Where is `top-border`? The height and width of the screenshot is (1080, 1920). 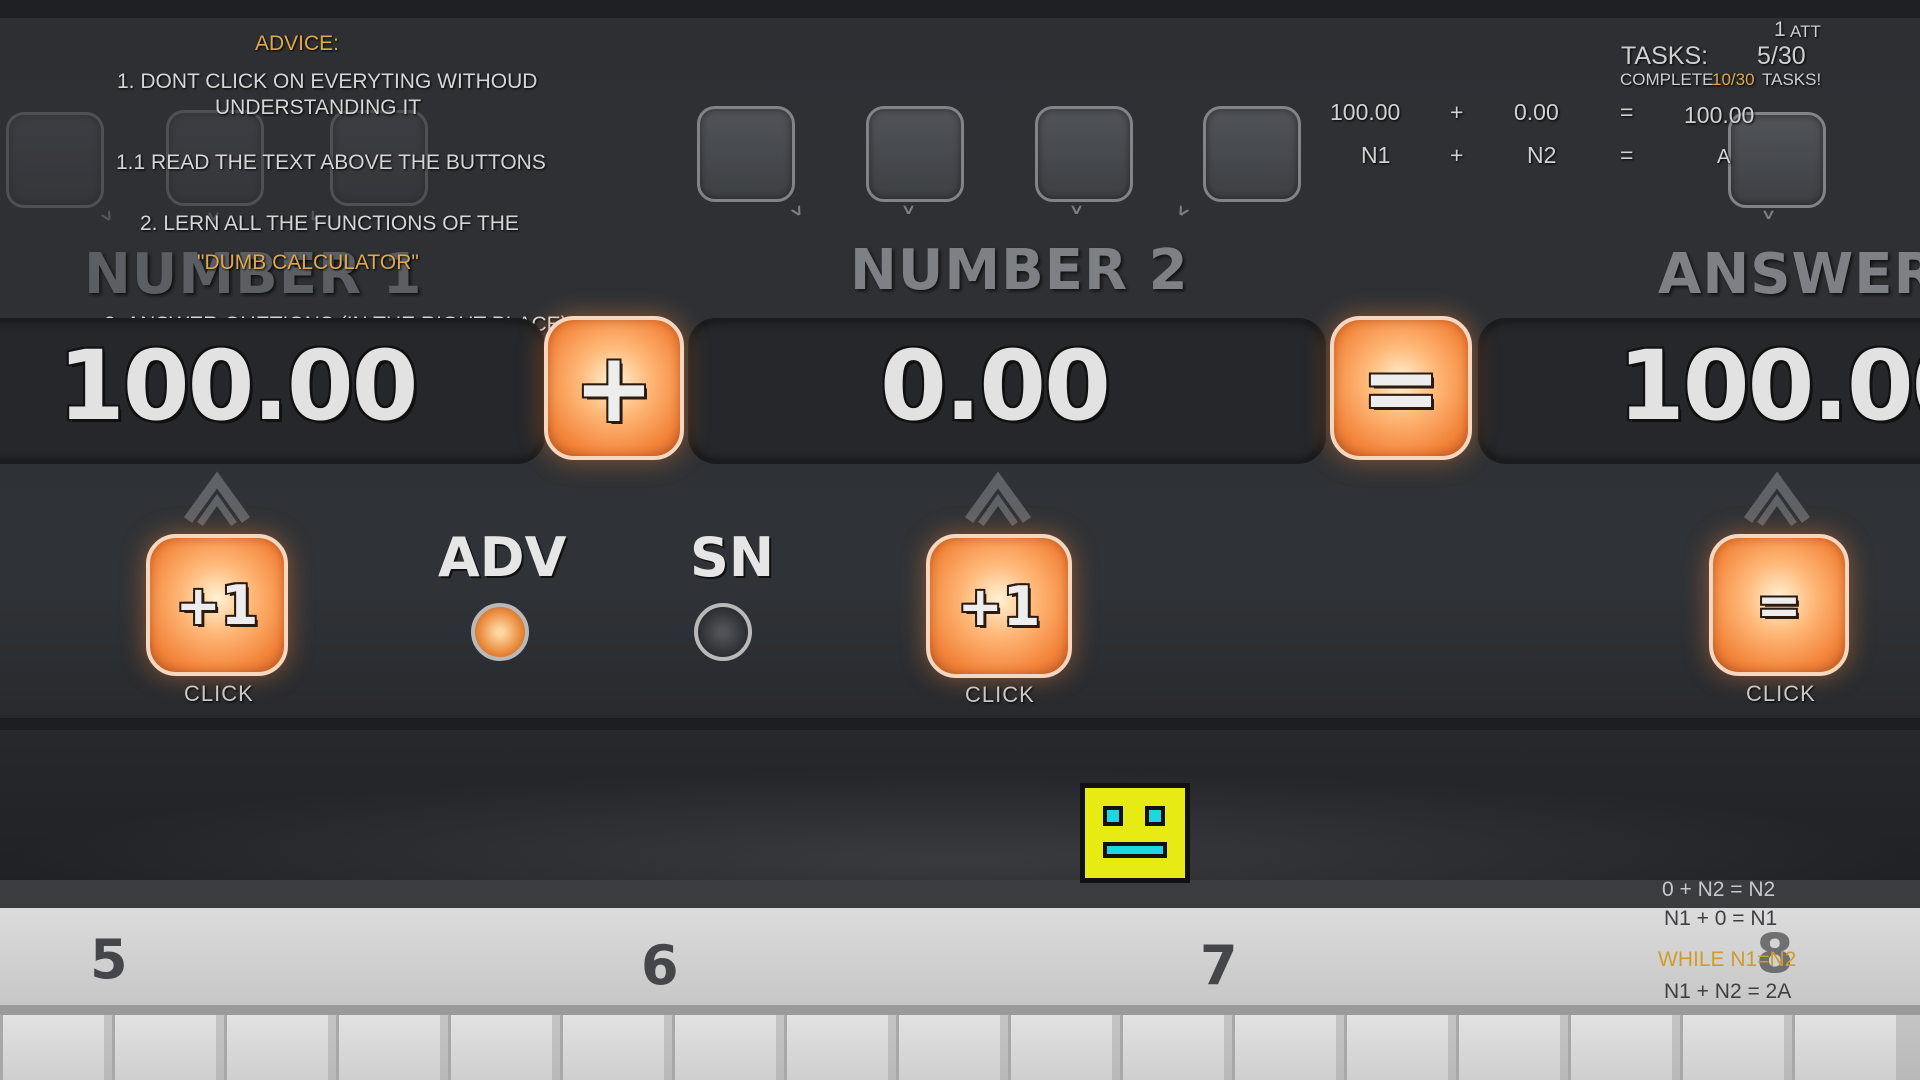
top-border is located at coordinates (960, 9).